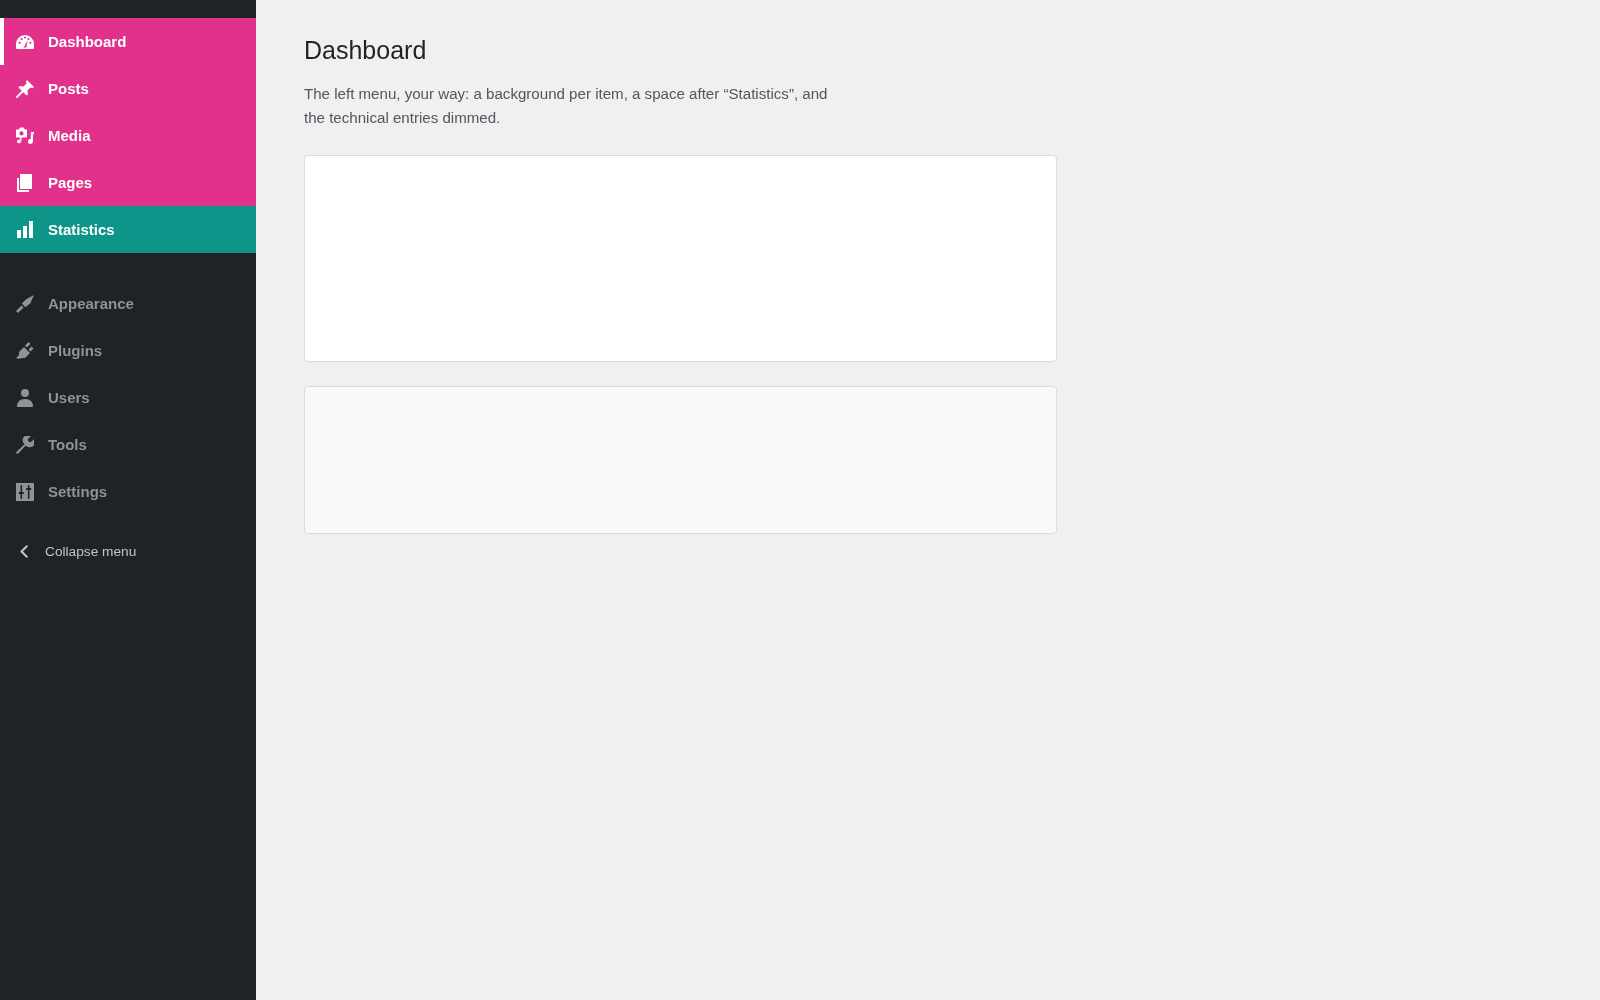  What do you see at coordinates (24, 229) in the screenshot?
I see `bar-chart-icon` at bounding box center [24, 229].